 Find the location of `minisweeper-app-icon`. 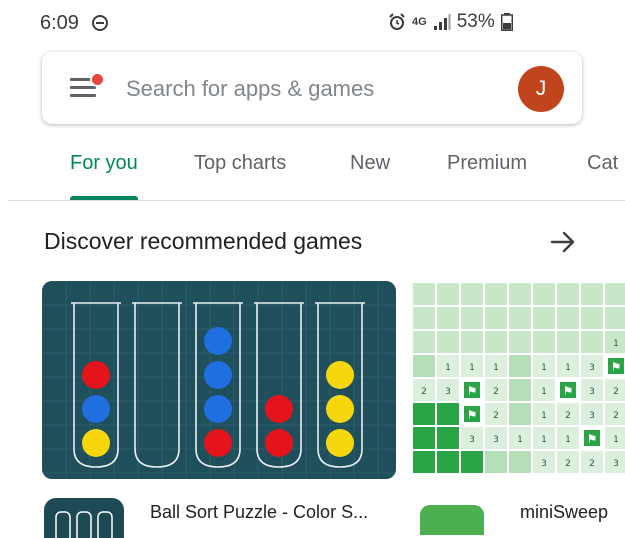

minisweeper-app-icon is located at coordinates (452, 520).